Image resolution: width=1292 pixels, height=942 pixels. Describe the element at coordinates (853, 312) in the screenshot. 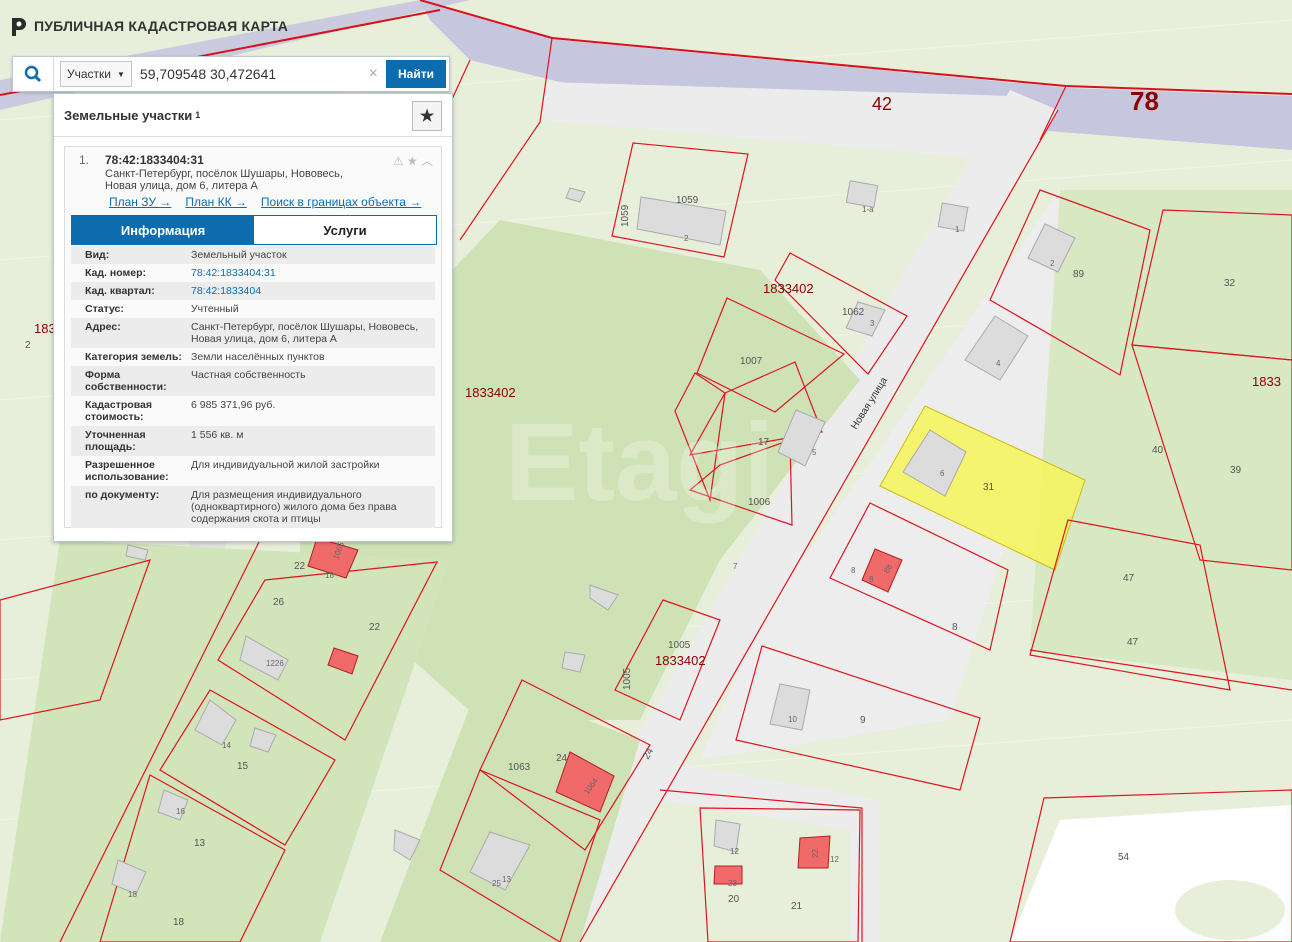

I see `svg-text: 1062` at that location.